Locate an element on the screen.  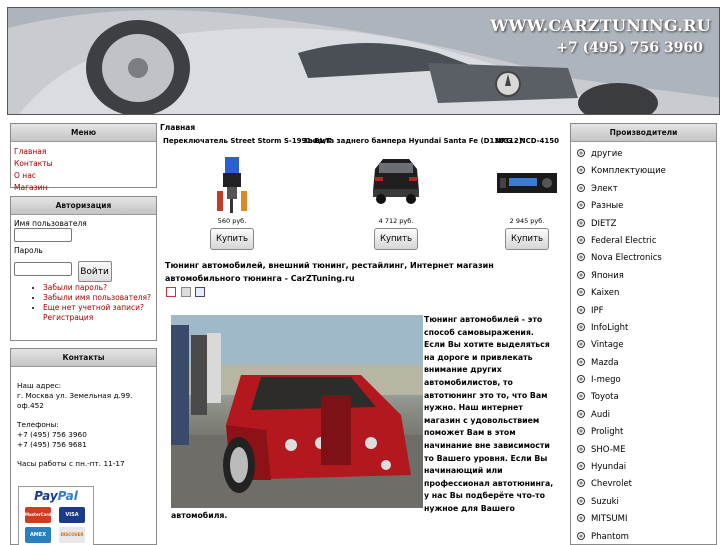
manufacturer-item: другие is located at coordinates (643, 154).